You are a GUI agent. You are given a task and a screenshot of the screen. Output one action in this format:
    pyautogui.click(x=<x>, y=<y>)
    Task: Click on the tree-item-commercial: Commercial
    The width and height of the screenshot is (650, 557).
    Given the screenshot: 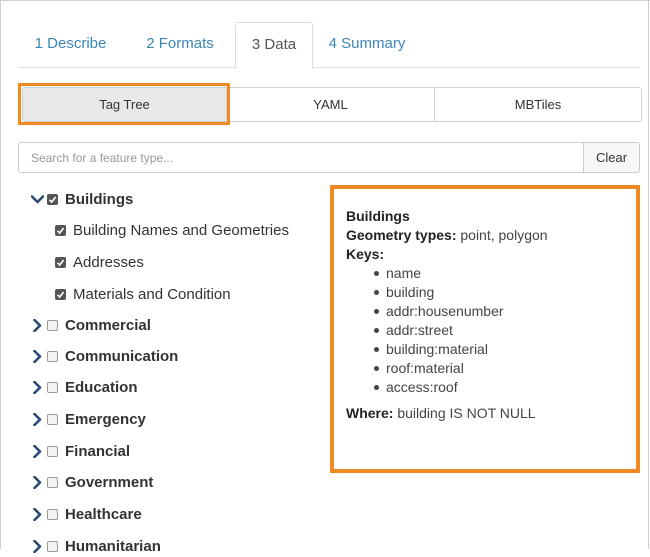 What is the action you would take?
    pyautogui.click(x=90, y=325)
    